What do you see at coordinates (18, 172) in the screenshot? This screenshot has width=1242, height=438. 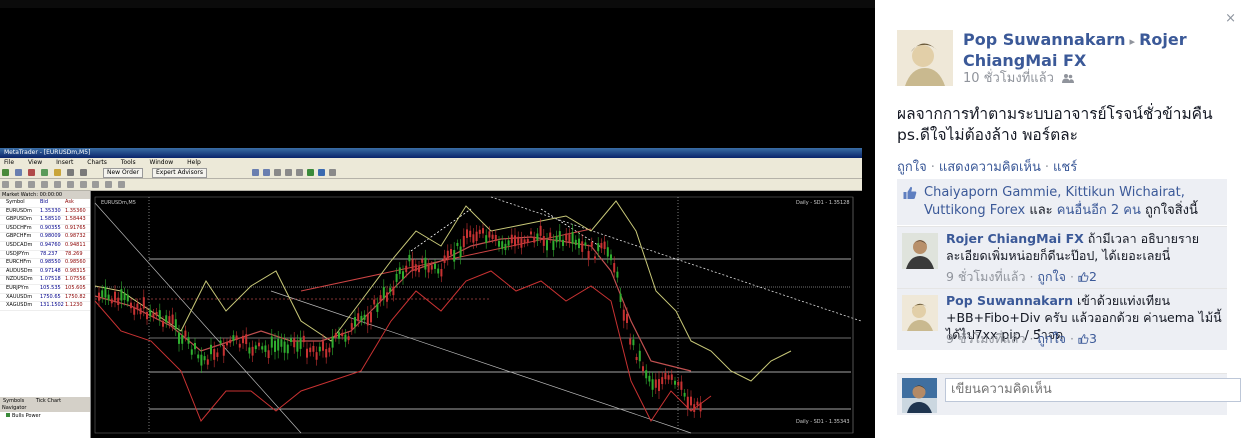 I see `profiles-icon` at bounding box center [18, 172].